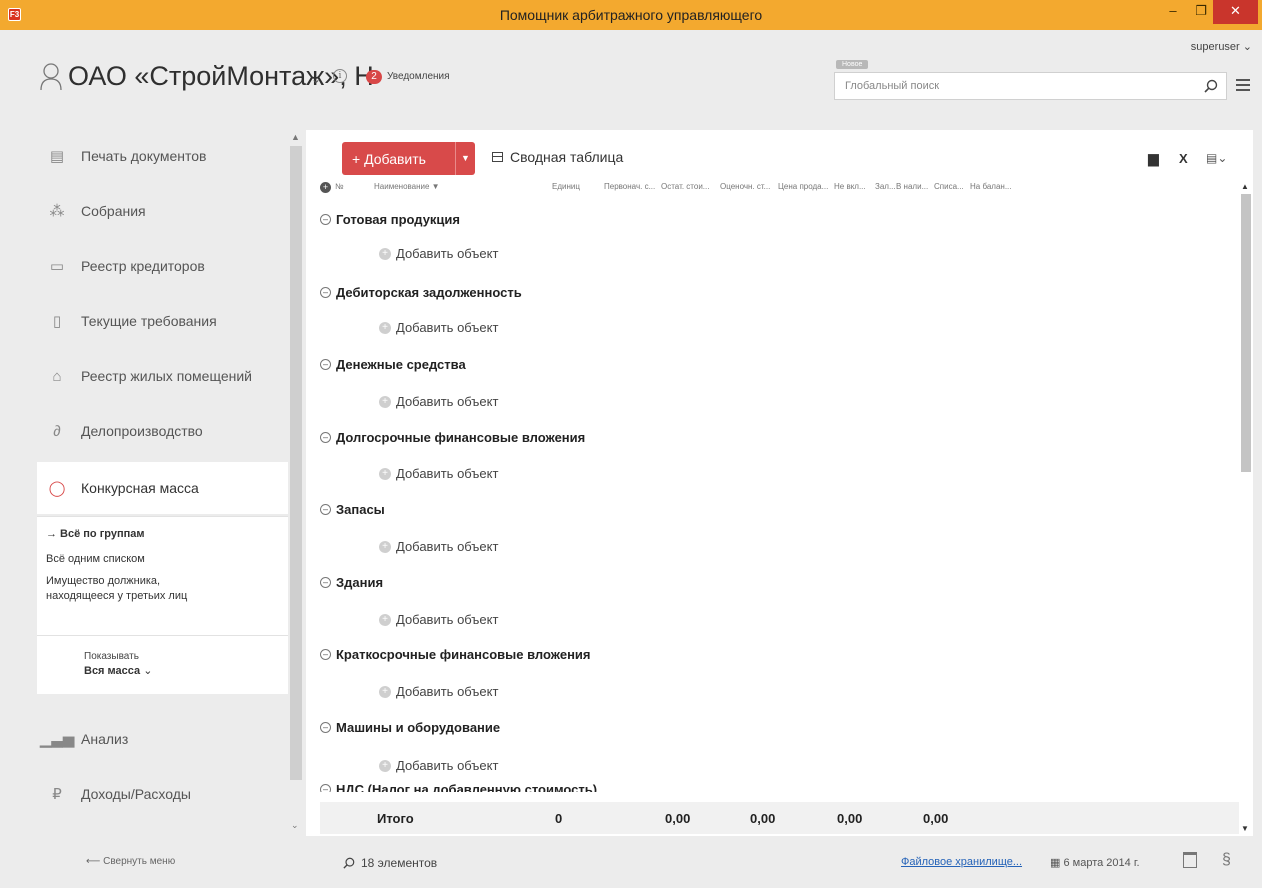  I want to click on main-scrollbar: ▲ ▼, so click(1246, 509).